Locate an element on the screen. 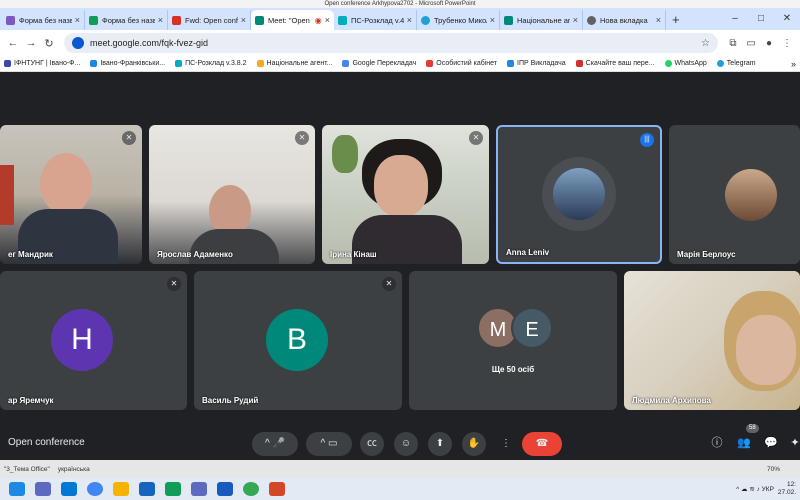  menu-icon: ⋮ is located at coordinates (787, 43).